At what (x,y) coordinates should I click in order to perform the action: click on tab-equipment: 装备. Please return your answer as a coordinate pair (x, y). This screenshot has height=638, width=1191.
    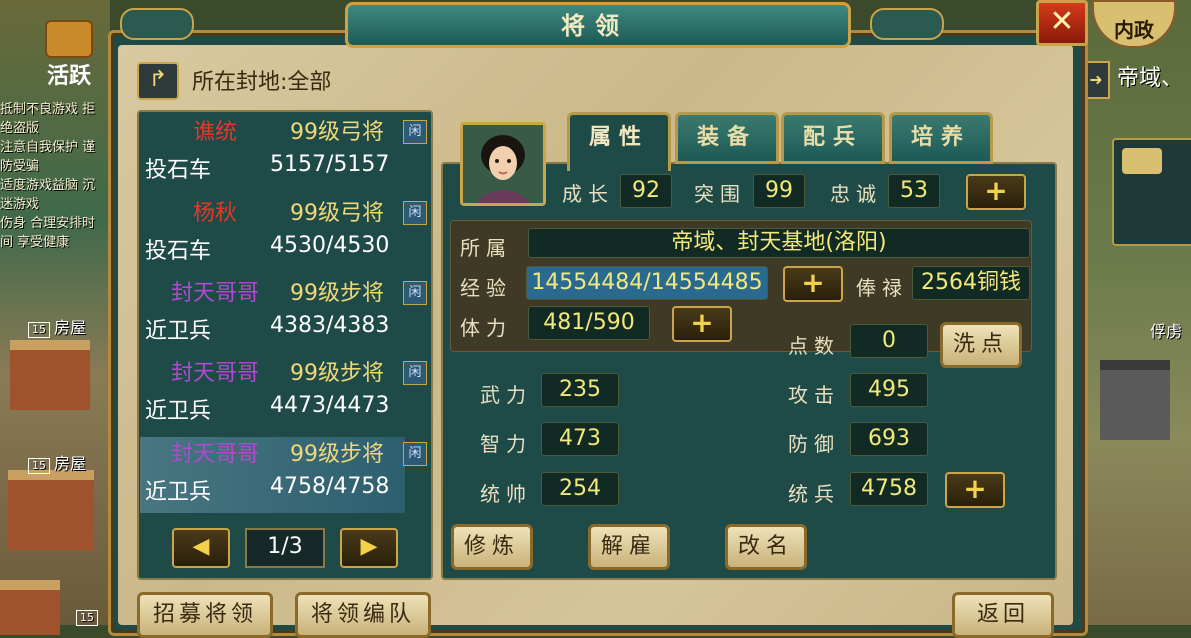
    Looking at the image, I should click on (727, 138).